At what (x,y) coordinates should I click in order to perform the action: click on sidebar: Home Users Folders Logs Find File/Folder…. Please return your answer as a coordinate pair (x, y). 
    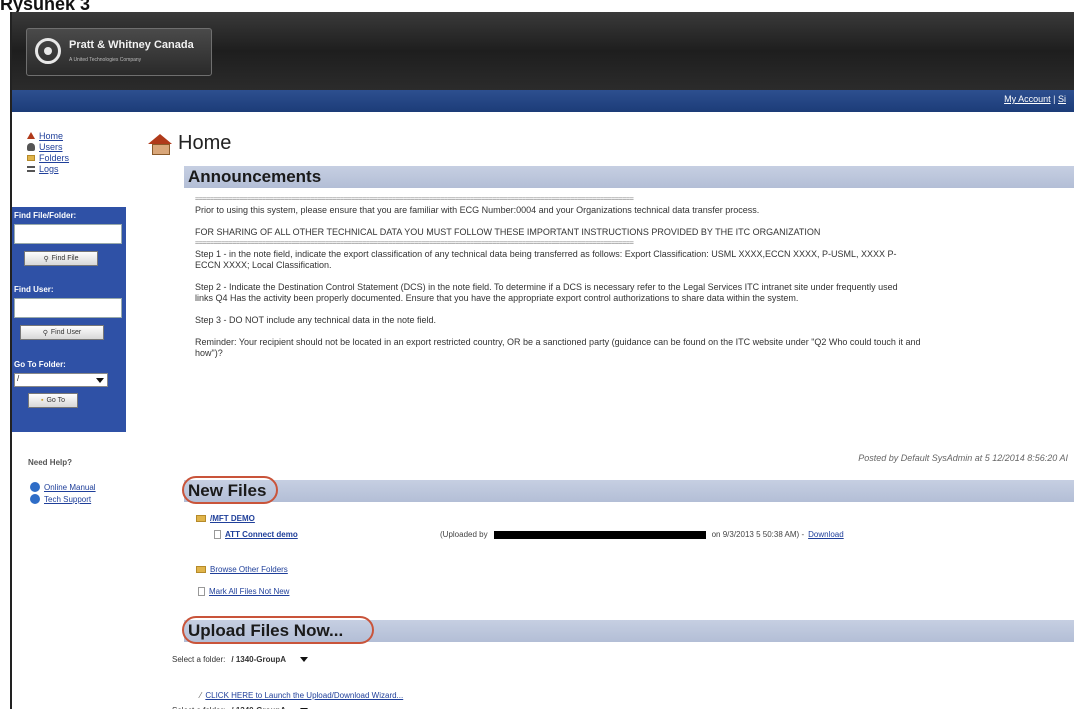
    Looking at the image, I should click on (69, 410).